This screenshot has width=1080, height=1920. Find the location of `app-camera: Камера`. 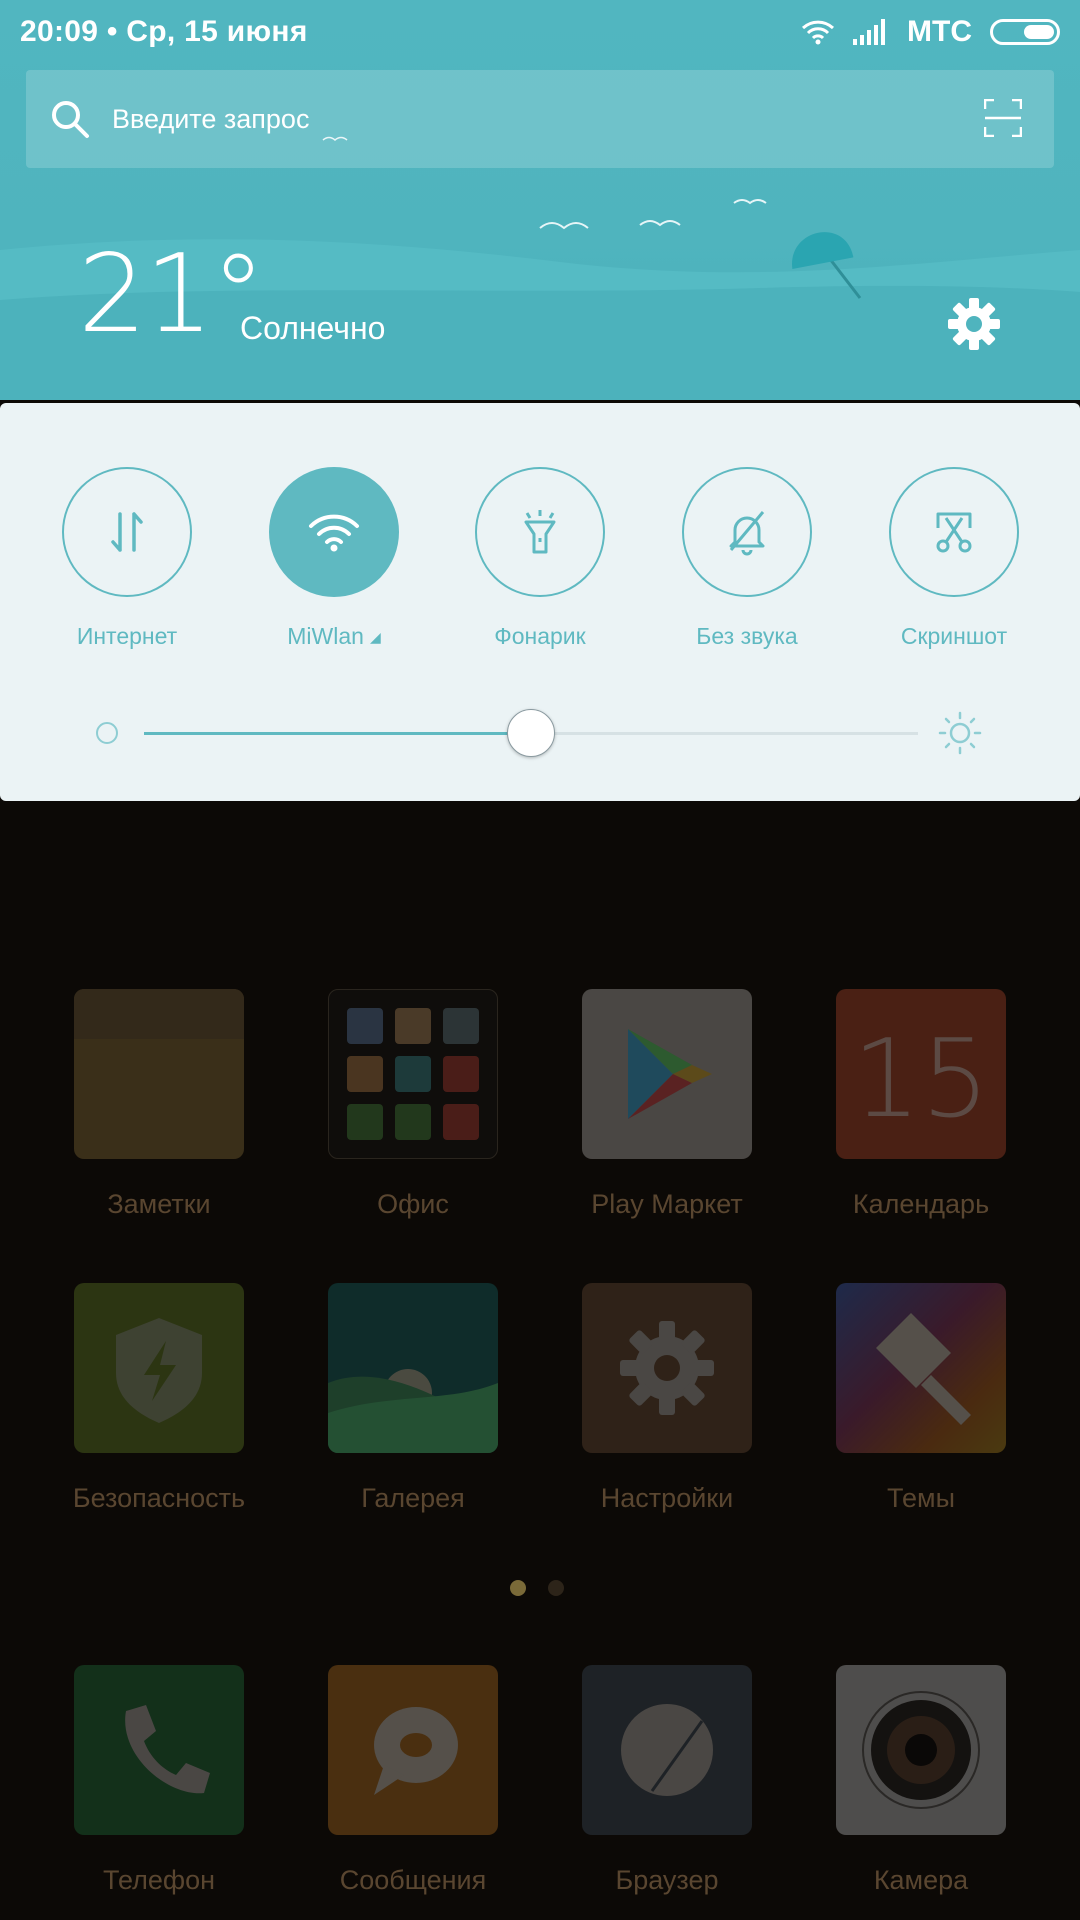

app-camera: Камера is located at coordinates (921, 1780).